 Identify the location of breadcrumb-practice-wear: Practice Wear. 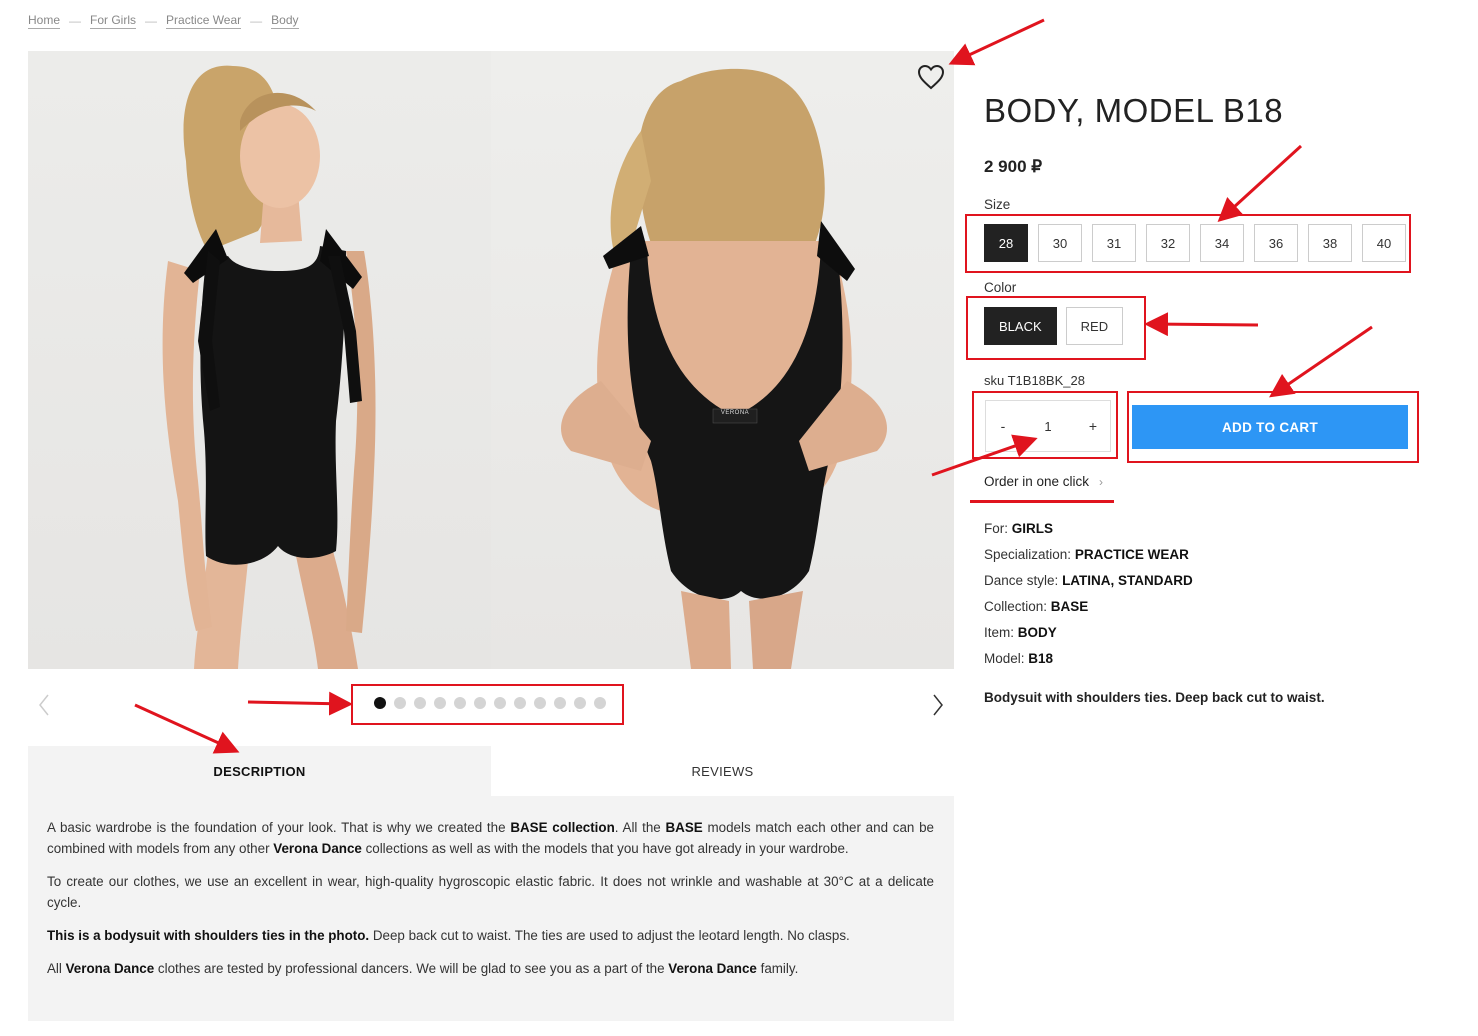
(204, 21).